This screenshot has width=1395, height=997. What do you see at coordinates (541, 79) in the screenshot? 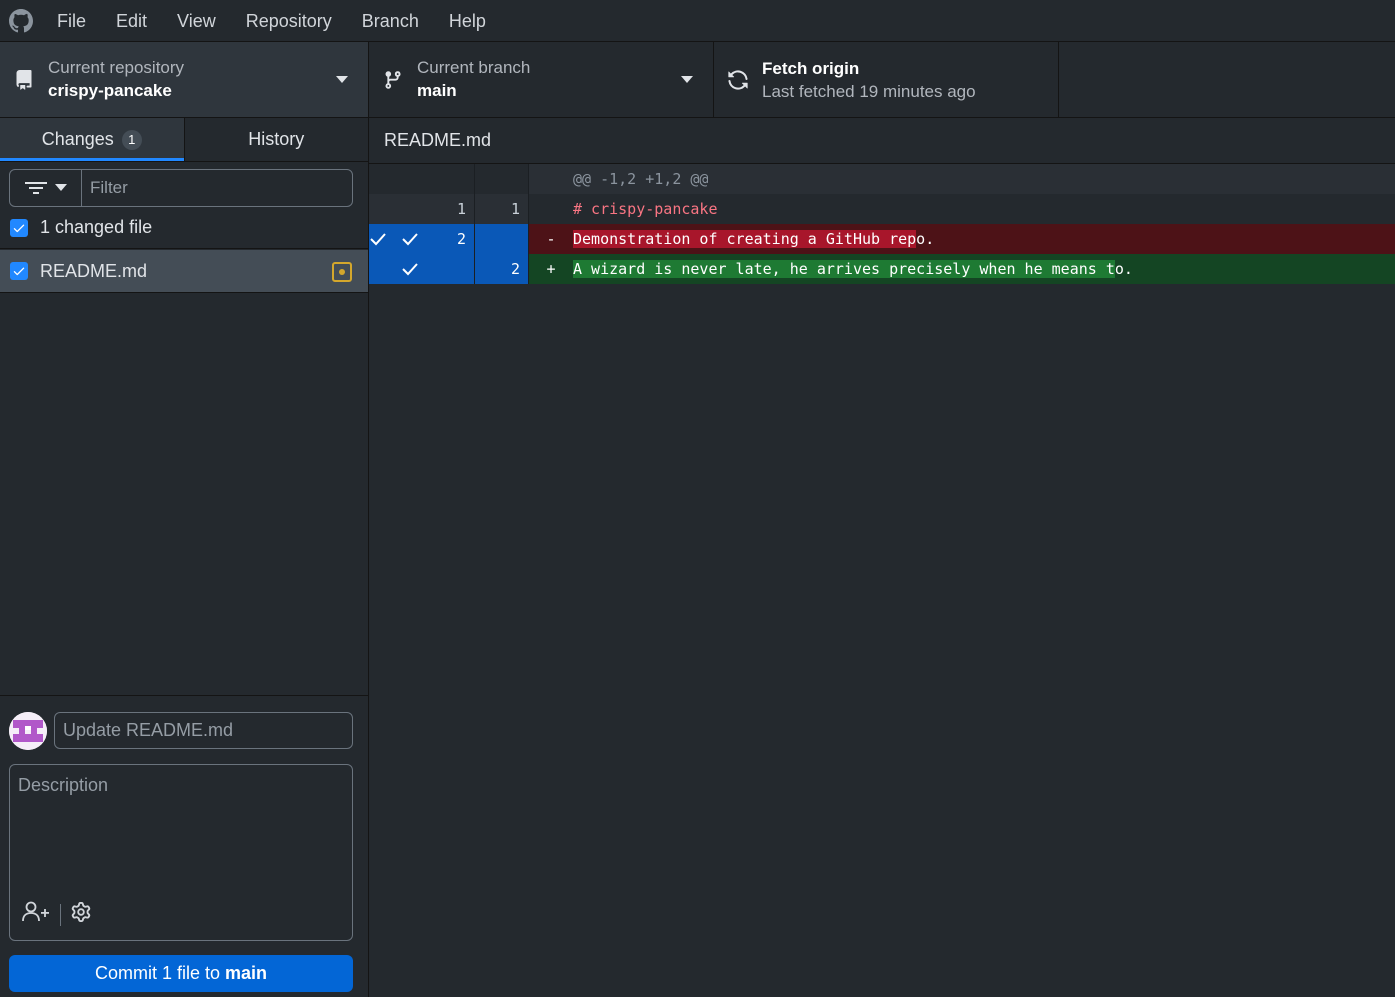
I see `current-branch-button: Current branch main` at bounding box center [541, 79].